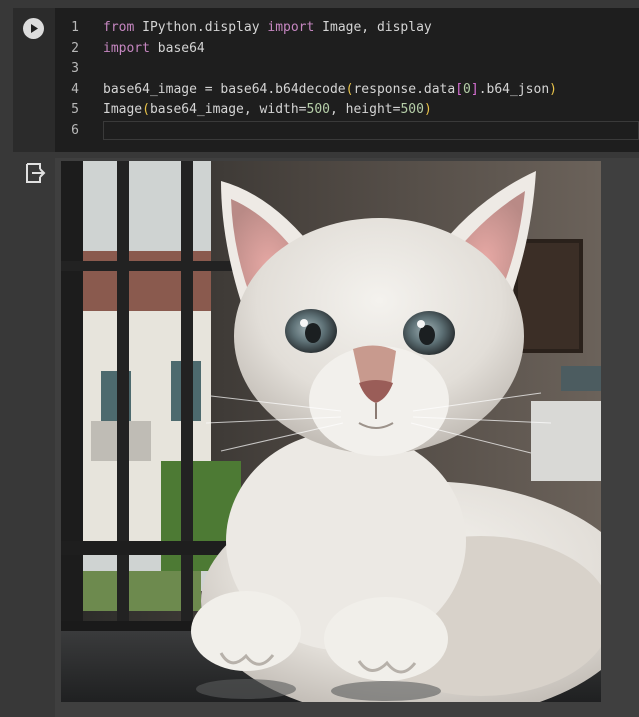 This screenshot has width=639, height=717. What do you see at coordinates (373, 27) in the screenshot?
I see `code-token: Image, display` at bounding box center [373, 27].